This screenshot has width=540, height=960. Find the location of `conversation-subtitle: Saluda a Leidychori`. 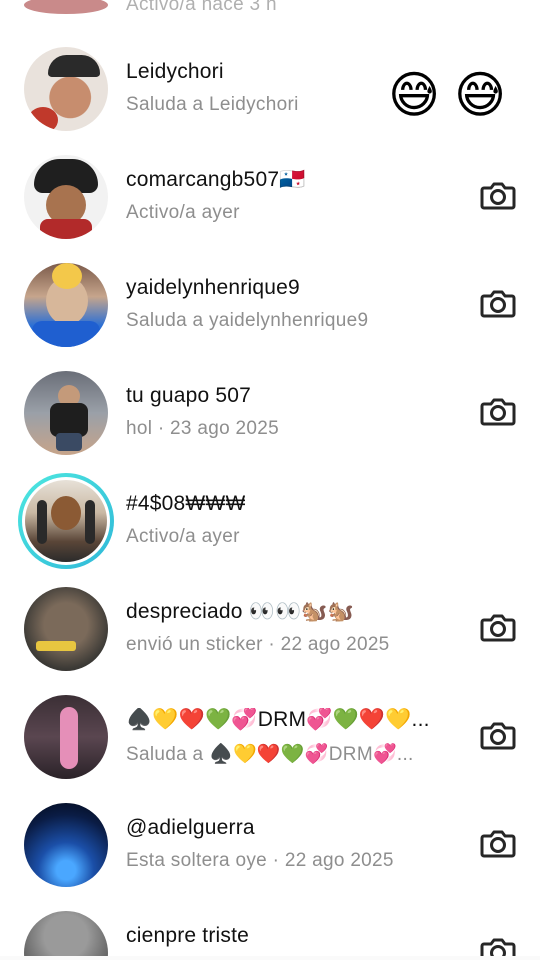

conversation-subtitle: Saluda a Leidychori is located at coordinates (212, 104).